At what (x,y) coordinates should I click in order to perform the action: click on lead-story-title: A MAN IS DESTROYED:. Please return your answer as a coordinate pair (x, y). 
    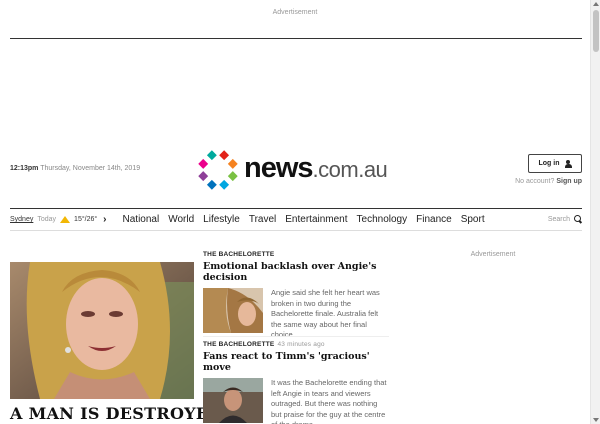
    Looking at the image, I should click on (119, 413).